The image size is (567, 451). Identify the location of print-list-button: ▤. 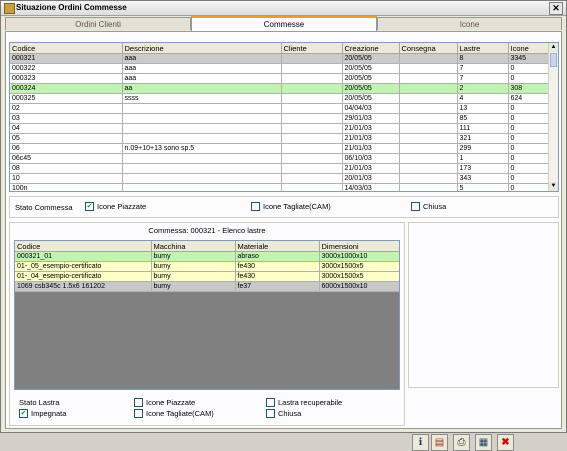
(439, 442).